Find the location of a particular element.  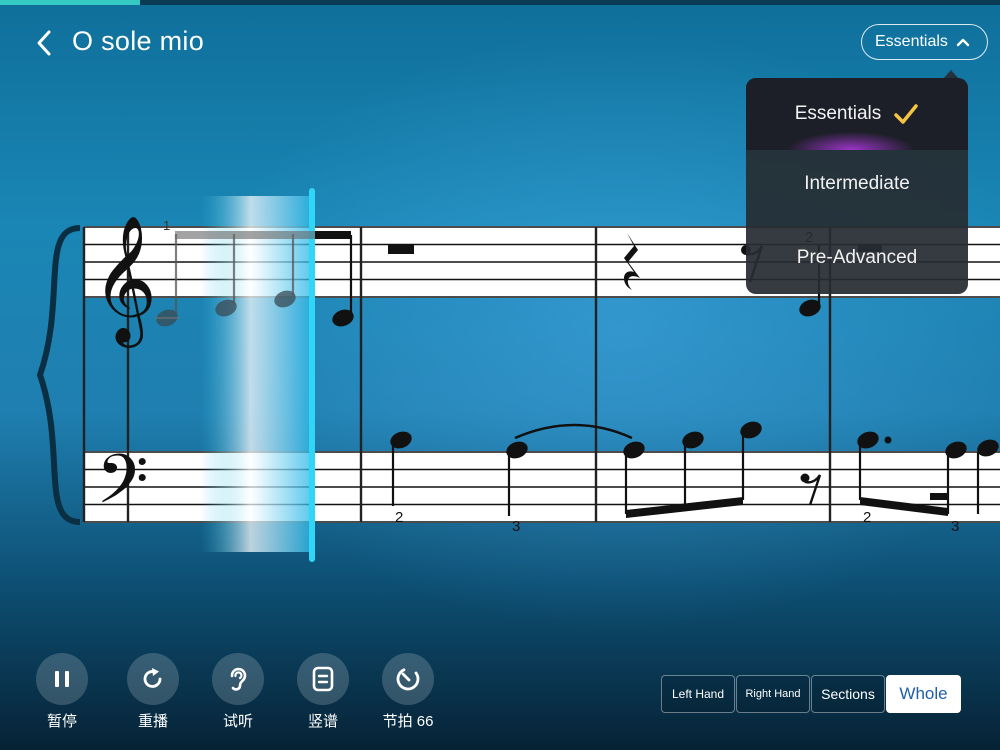

level-dropdown-menu: Essentials Intermediate Pre-Advanced is located at coordinates (857, 186).